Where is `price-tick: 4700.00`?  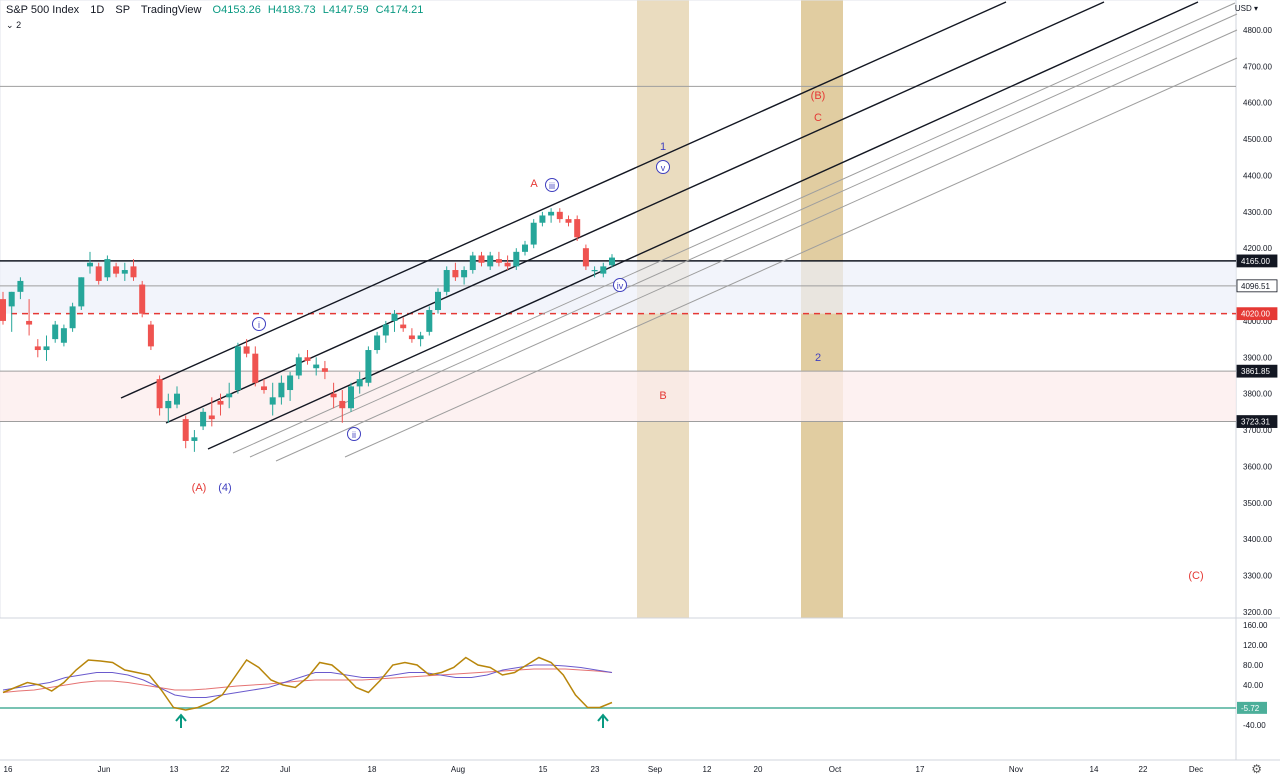 price-tick: 4700.00 is located at coordinates (1257, 66).